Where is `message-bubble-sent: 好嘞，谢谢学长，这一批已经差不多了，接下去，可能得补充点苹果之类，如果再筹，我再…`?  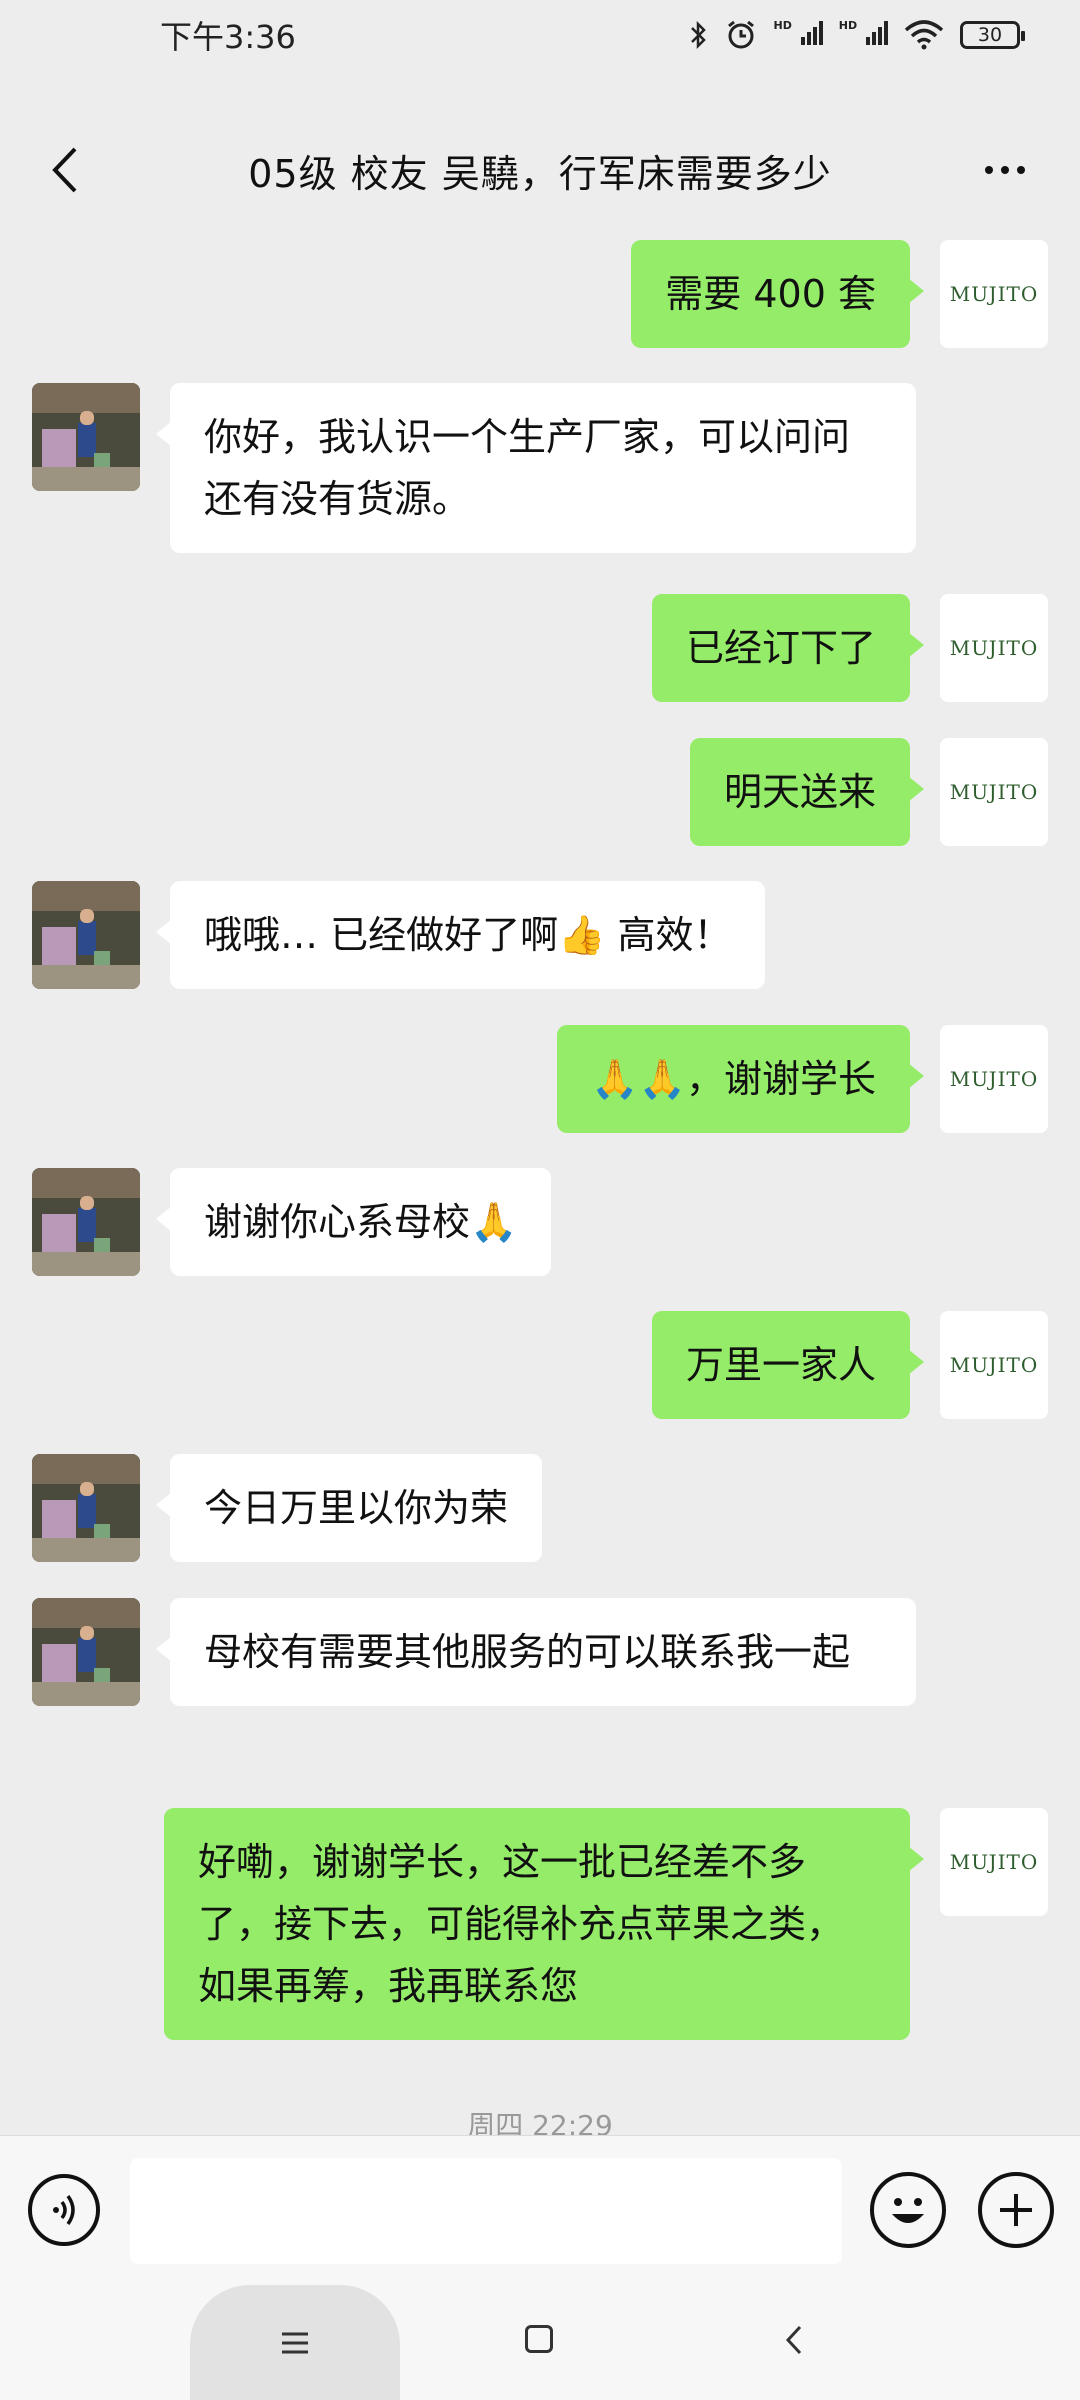
message-bubble-sent: 好嘞，谢谢学长，这一批已经差不多了，接下去，可能得补充点苹果之类，如果再筹，我再… is located at coordinates (544, 1924).